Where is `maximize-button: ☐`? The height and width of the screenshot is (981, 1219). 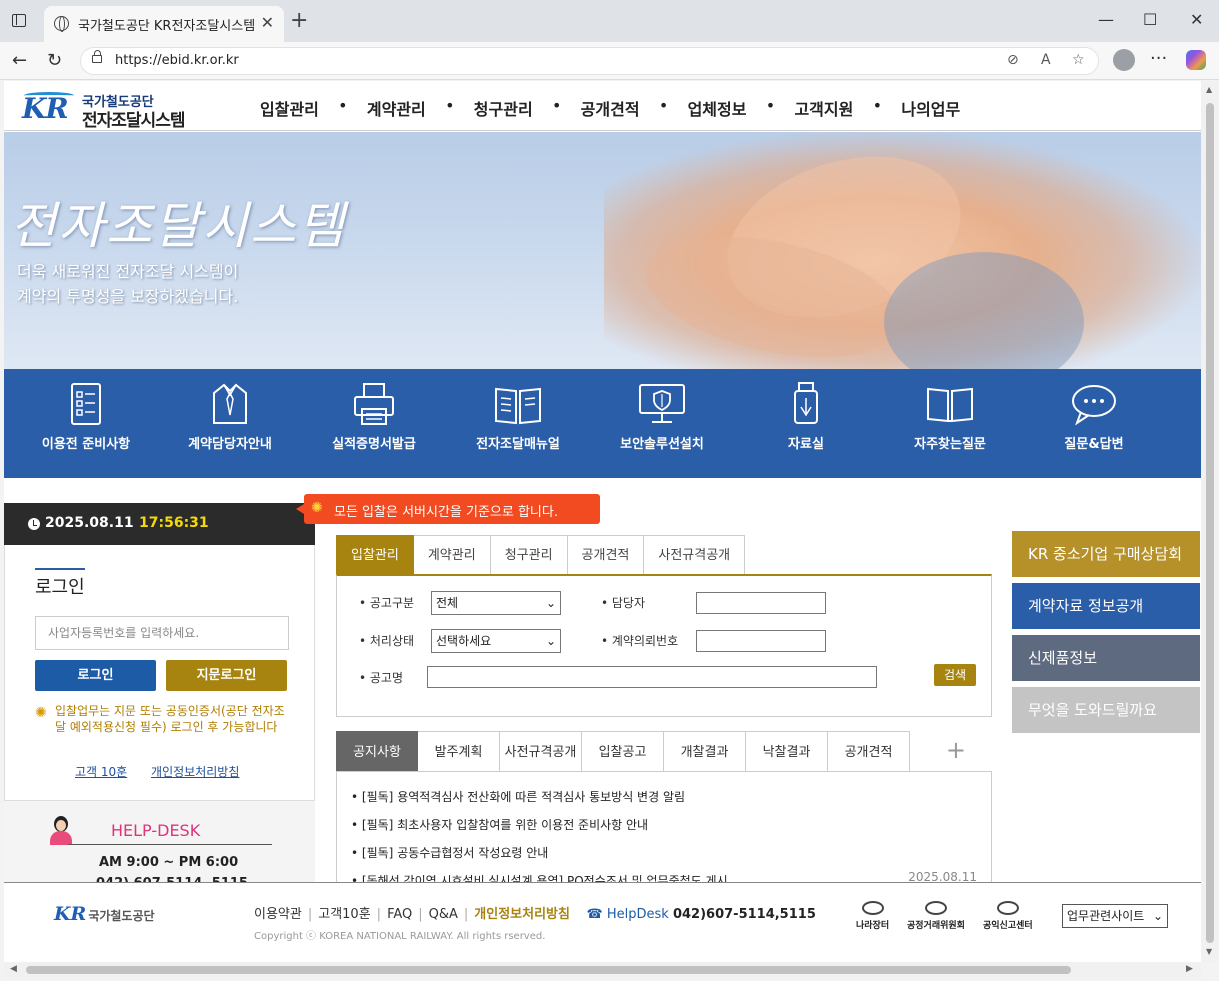 maximize-button: ☐ is located at coordinates (1150, 19).